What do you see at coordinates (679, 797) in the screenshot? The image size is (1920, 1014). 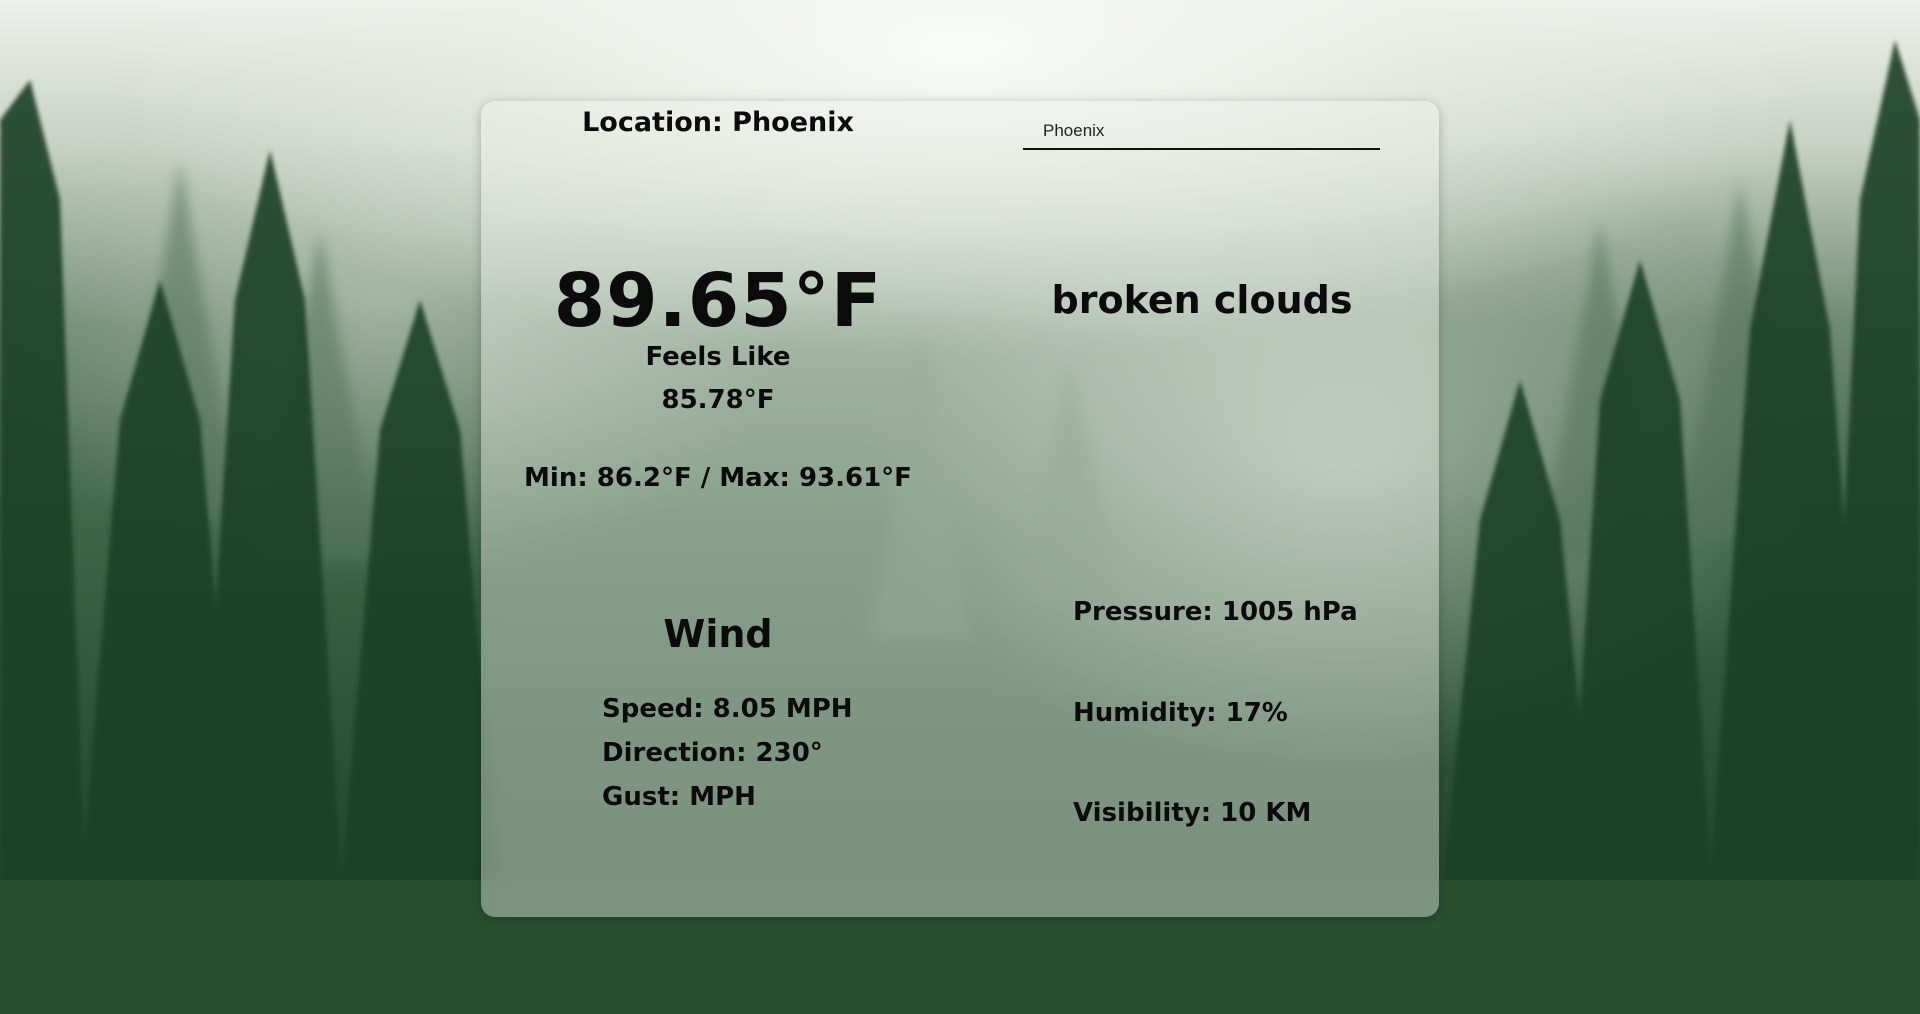 I see `wind-gust: Gust: MPH` at bounding box center [679, 797].